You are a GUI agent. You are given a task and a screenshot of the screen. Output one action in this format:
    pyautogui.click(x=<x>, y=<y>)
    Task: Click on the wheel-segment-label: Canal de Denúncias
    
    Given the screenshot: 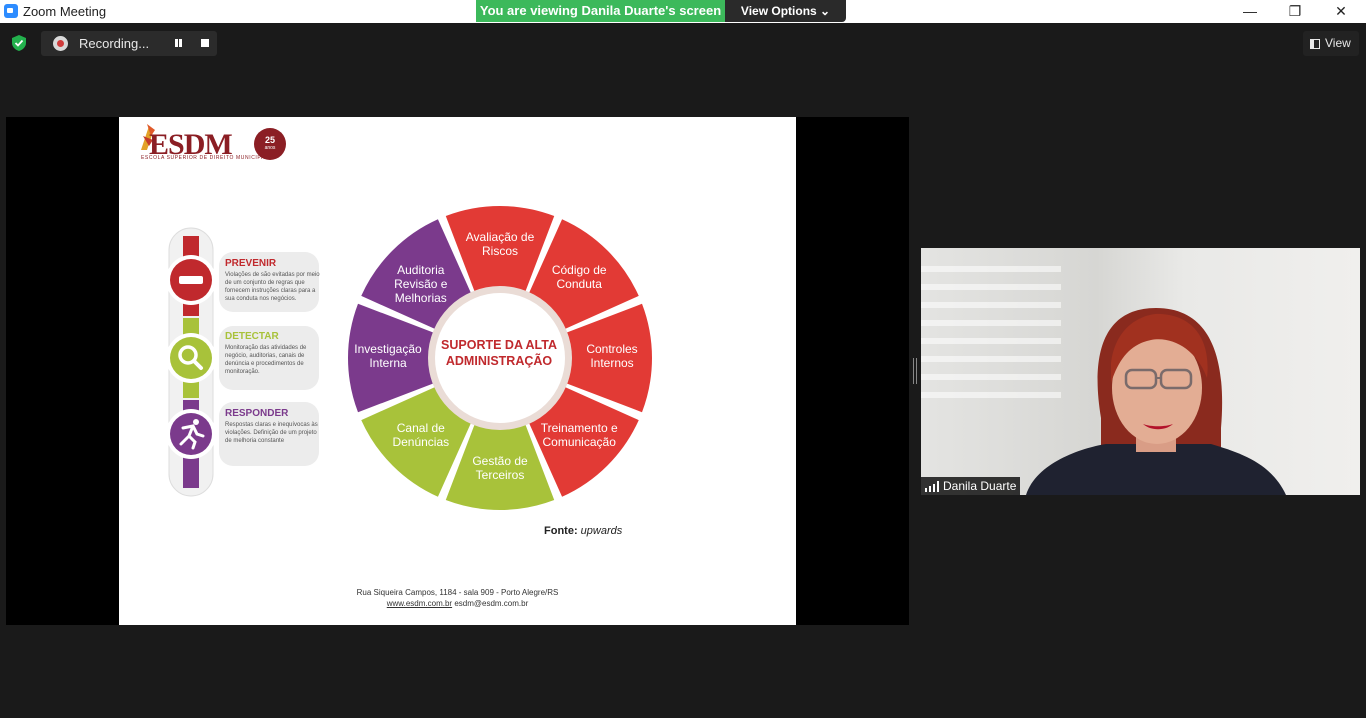 What is the action you would take?
    pyautogui.click(x=421, y=435)
    